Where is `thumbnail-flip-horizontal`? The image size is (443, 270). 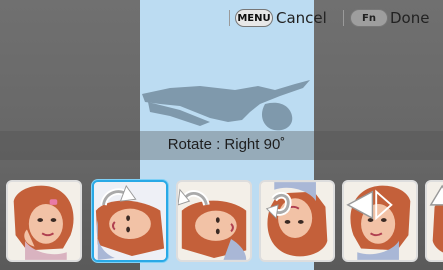
thumbnail-flip-horizontal is located at coordinates (380, 221).